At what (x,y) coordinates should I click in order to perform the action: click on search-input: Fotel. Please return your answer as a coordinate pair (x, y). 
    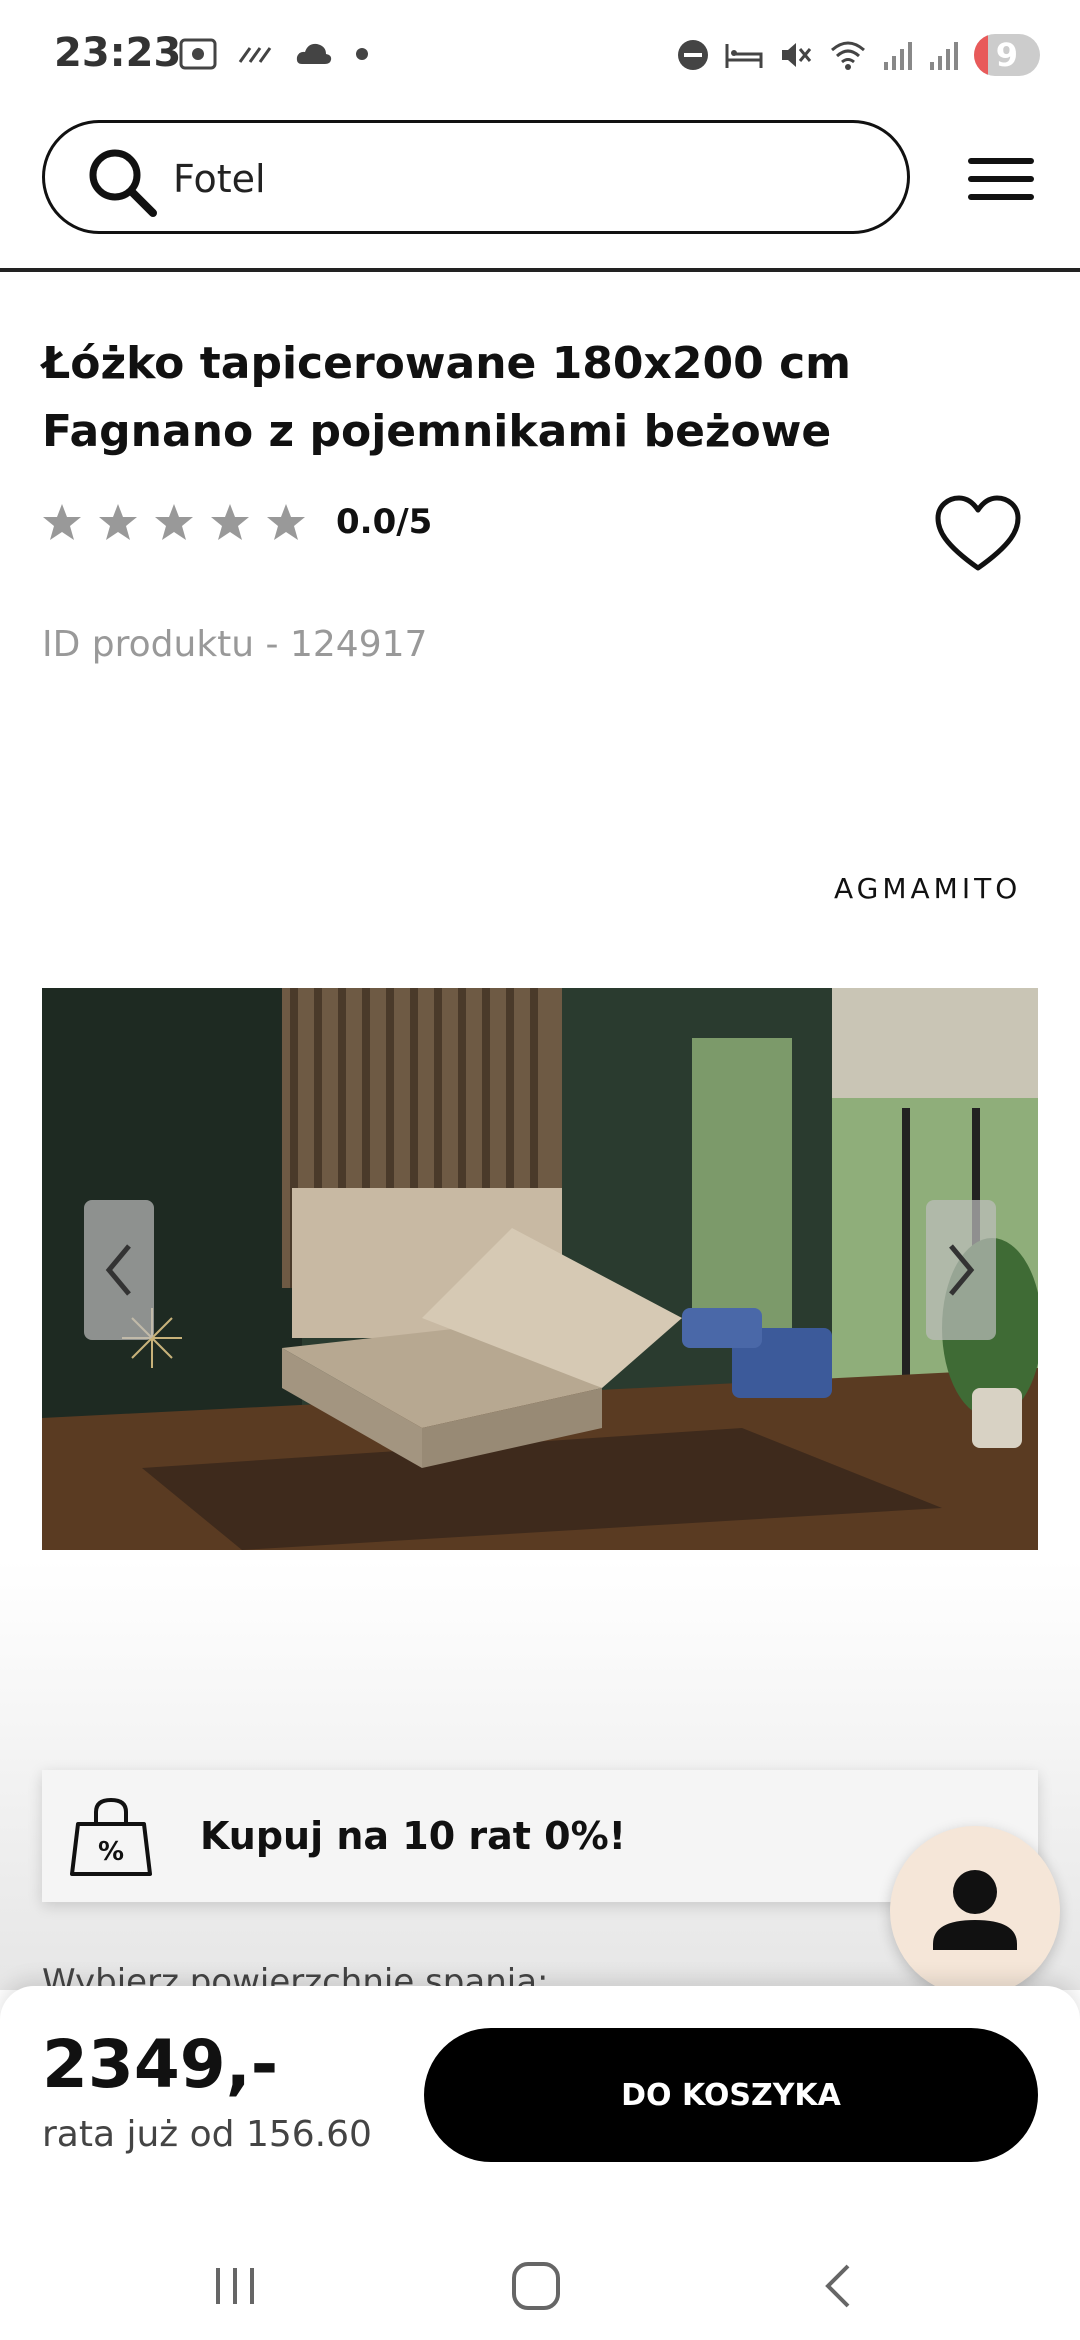
    Looking at the image, I should click on (476, 177).